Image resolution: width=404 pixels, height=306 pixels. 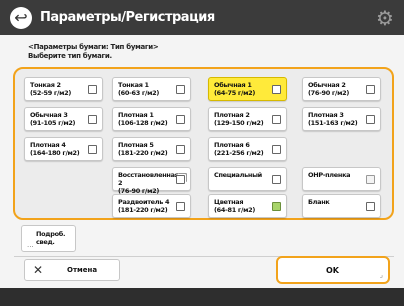 What do you see at coordinates (385, 18) in the screenshot?
I see `gear-icon: ⚙` at bounding box center [385, 18].